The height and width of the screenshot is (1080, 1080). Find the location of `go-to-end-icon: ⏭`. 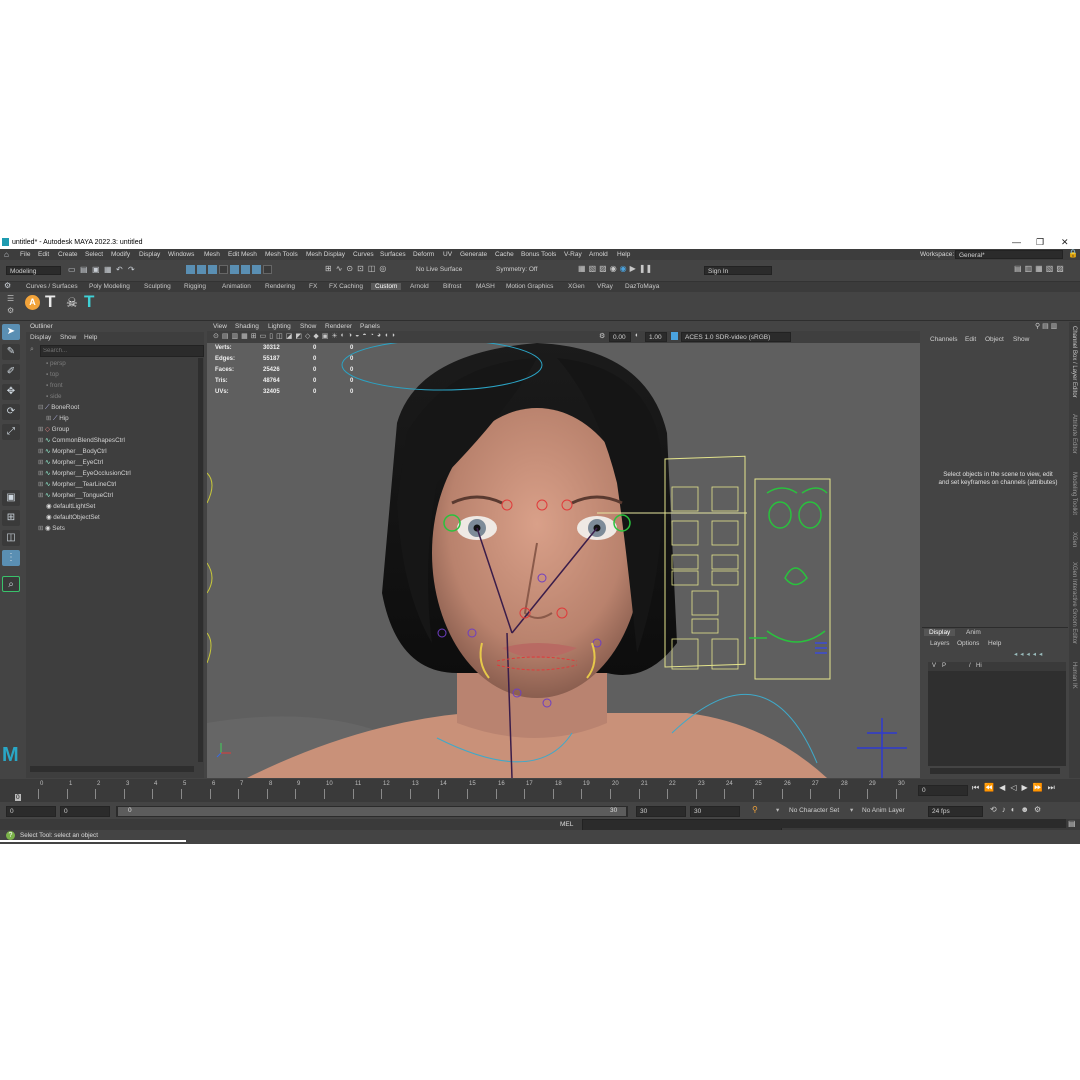

go-to-end-icon: ⏭ is located at coordinates (1051, 788).